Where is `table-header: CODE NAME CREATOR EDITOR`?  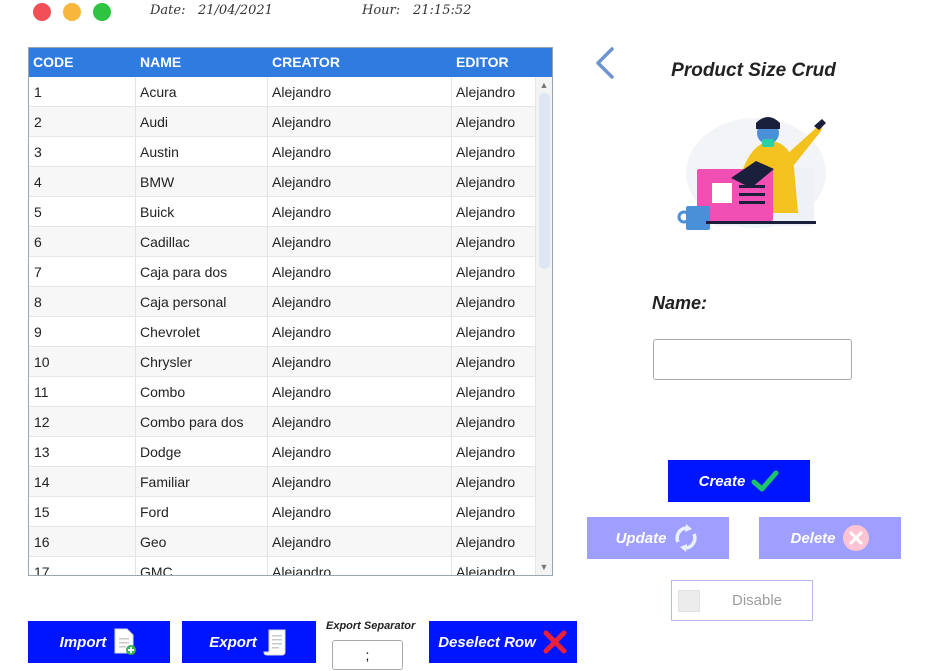
table-header: CODE NAME CREATOR EDITOR is located at coordinates (290, 62).